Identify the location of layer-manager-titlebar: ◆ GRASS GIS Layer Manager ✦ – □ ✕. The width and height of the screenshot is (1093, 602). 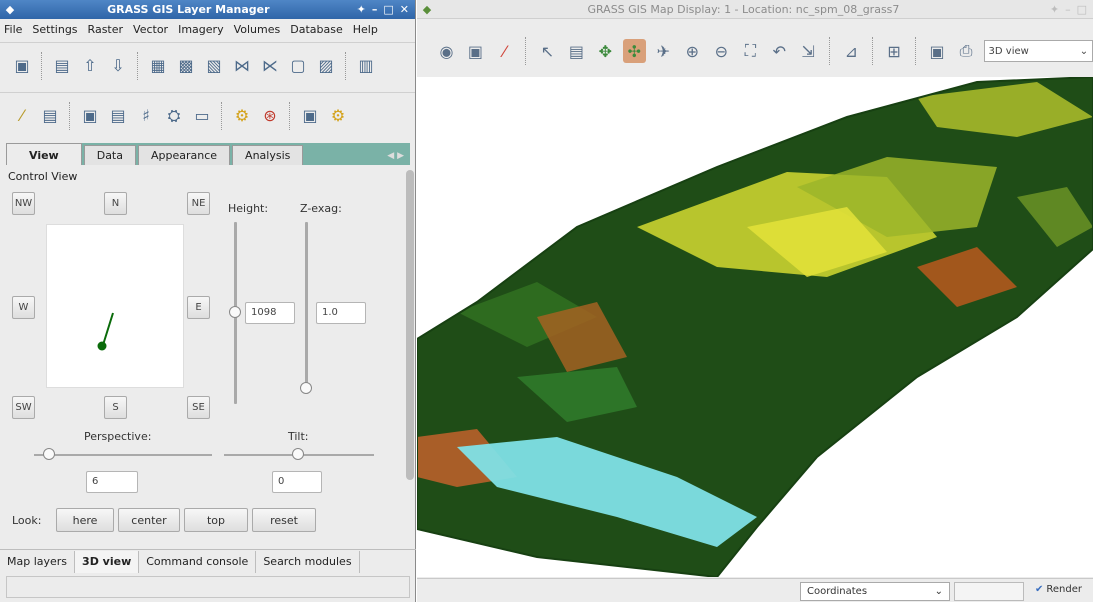
(207, 9).